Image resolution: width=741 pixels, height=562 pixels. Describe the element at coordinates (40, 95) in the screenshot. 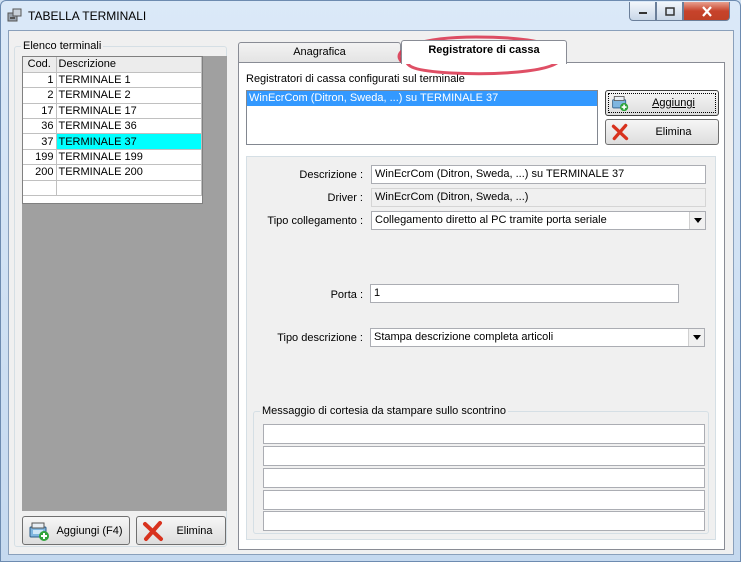

I see `cell-cod: 2` at that location.